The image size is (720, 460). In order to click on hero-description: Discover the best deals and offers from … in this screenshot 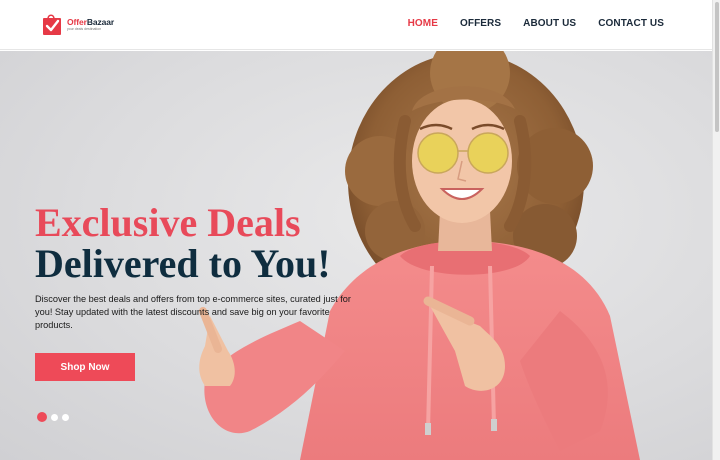, I will do `click(193, 312)`.